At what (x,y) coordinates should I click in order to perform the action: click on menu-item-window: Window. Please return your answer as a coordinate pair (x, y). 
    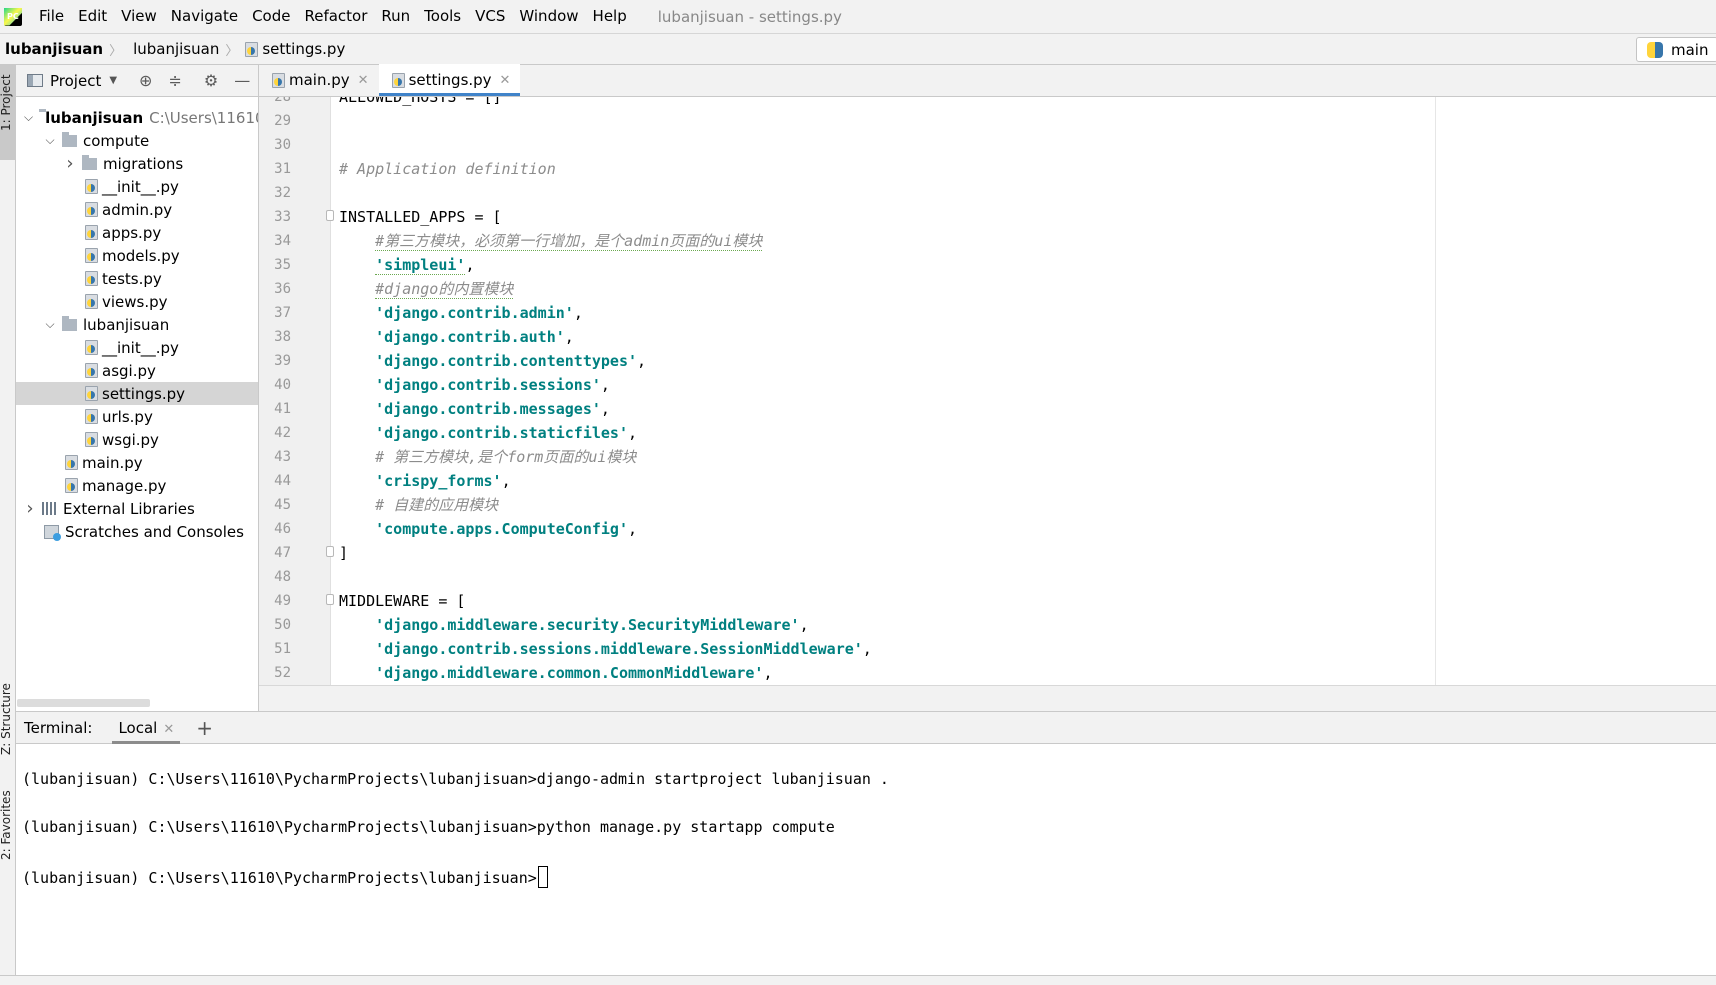
    Looking at the image, I should click on (548, 16).